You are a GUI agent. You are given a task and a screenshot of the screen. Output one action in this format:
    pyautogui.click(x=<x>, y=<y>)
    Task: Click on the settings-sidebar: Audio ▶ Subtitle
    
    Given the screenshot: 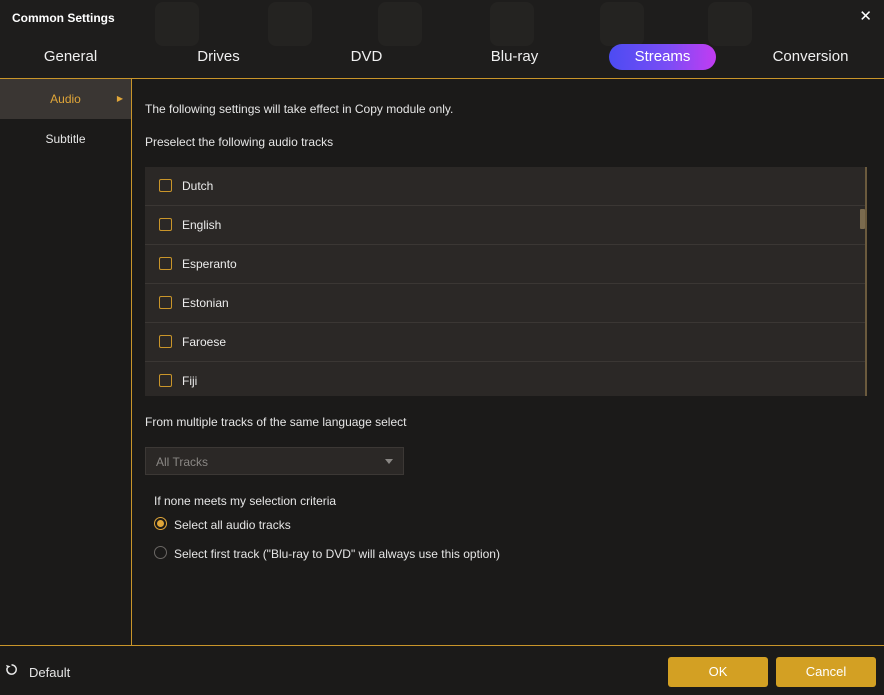 What is the action you would take?
    pyautogui.click(x=66, y=362)
    